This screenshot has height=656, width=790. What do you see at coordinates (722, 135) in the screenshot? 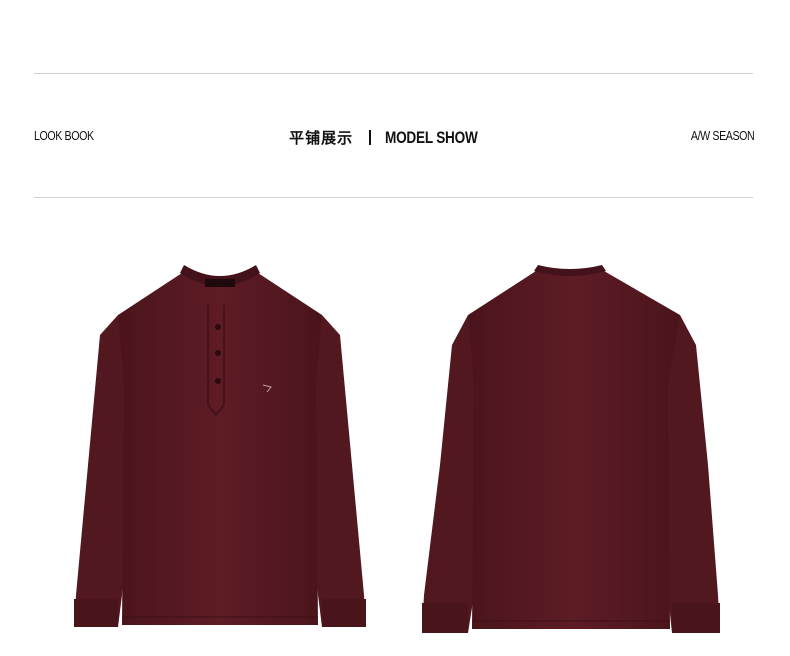
I see `season-label: A/W SEASON` at bounding box center [722, 135].